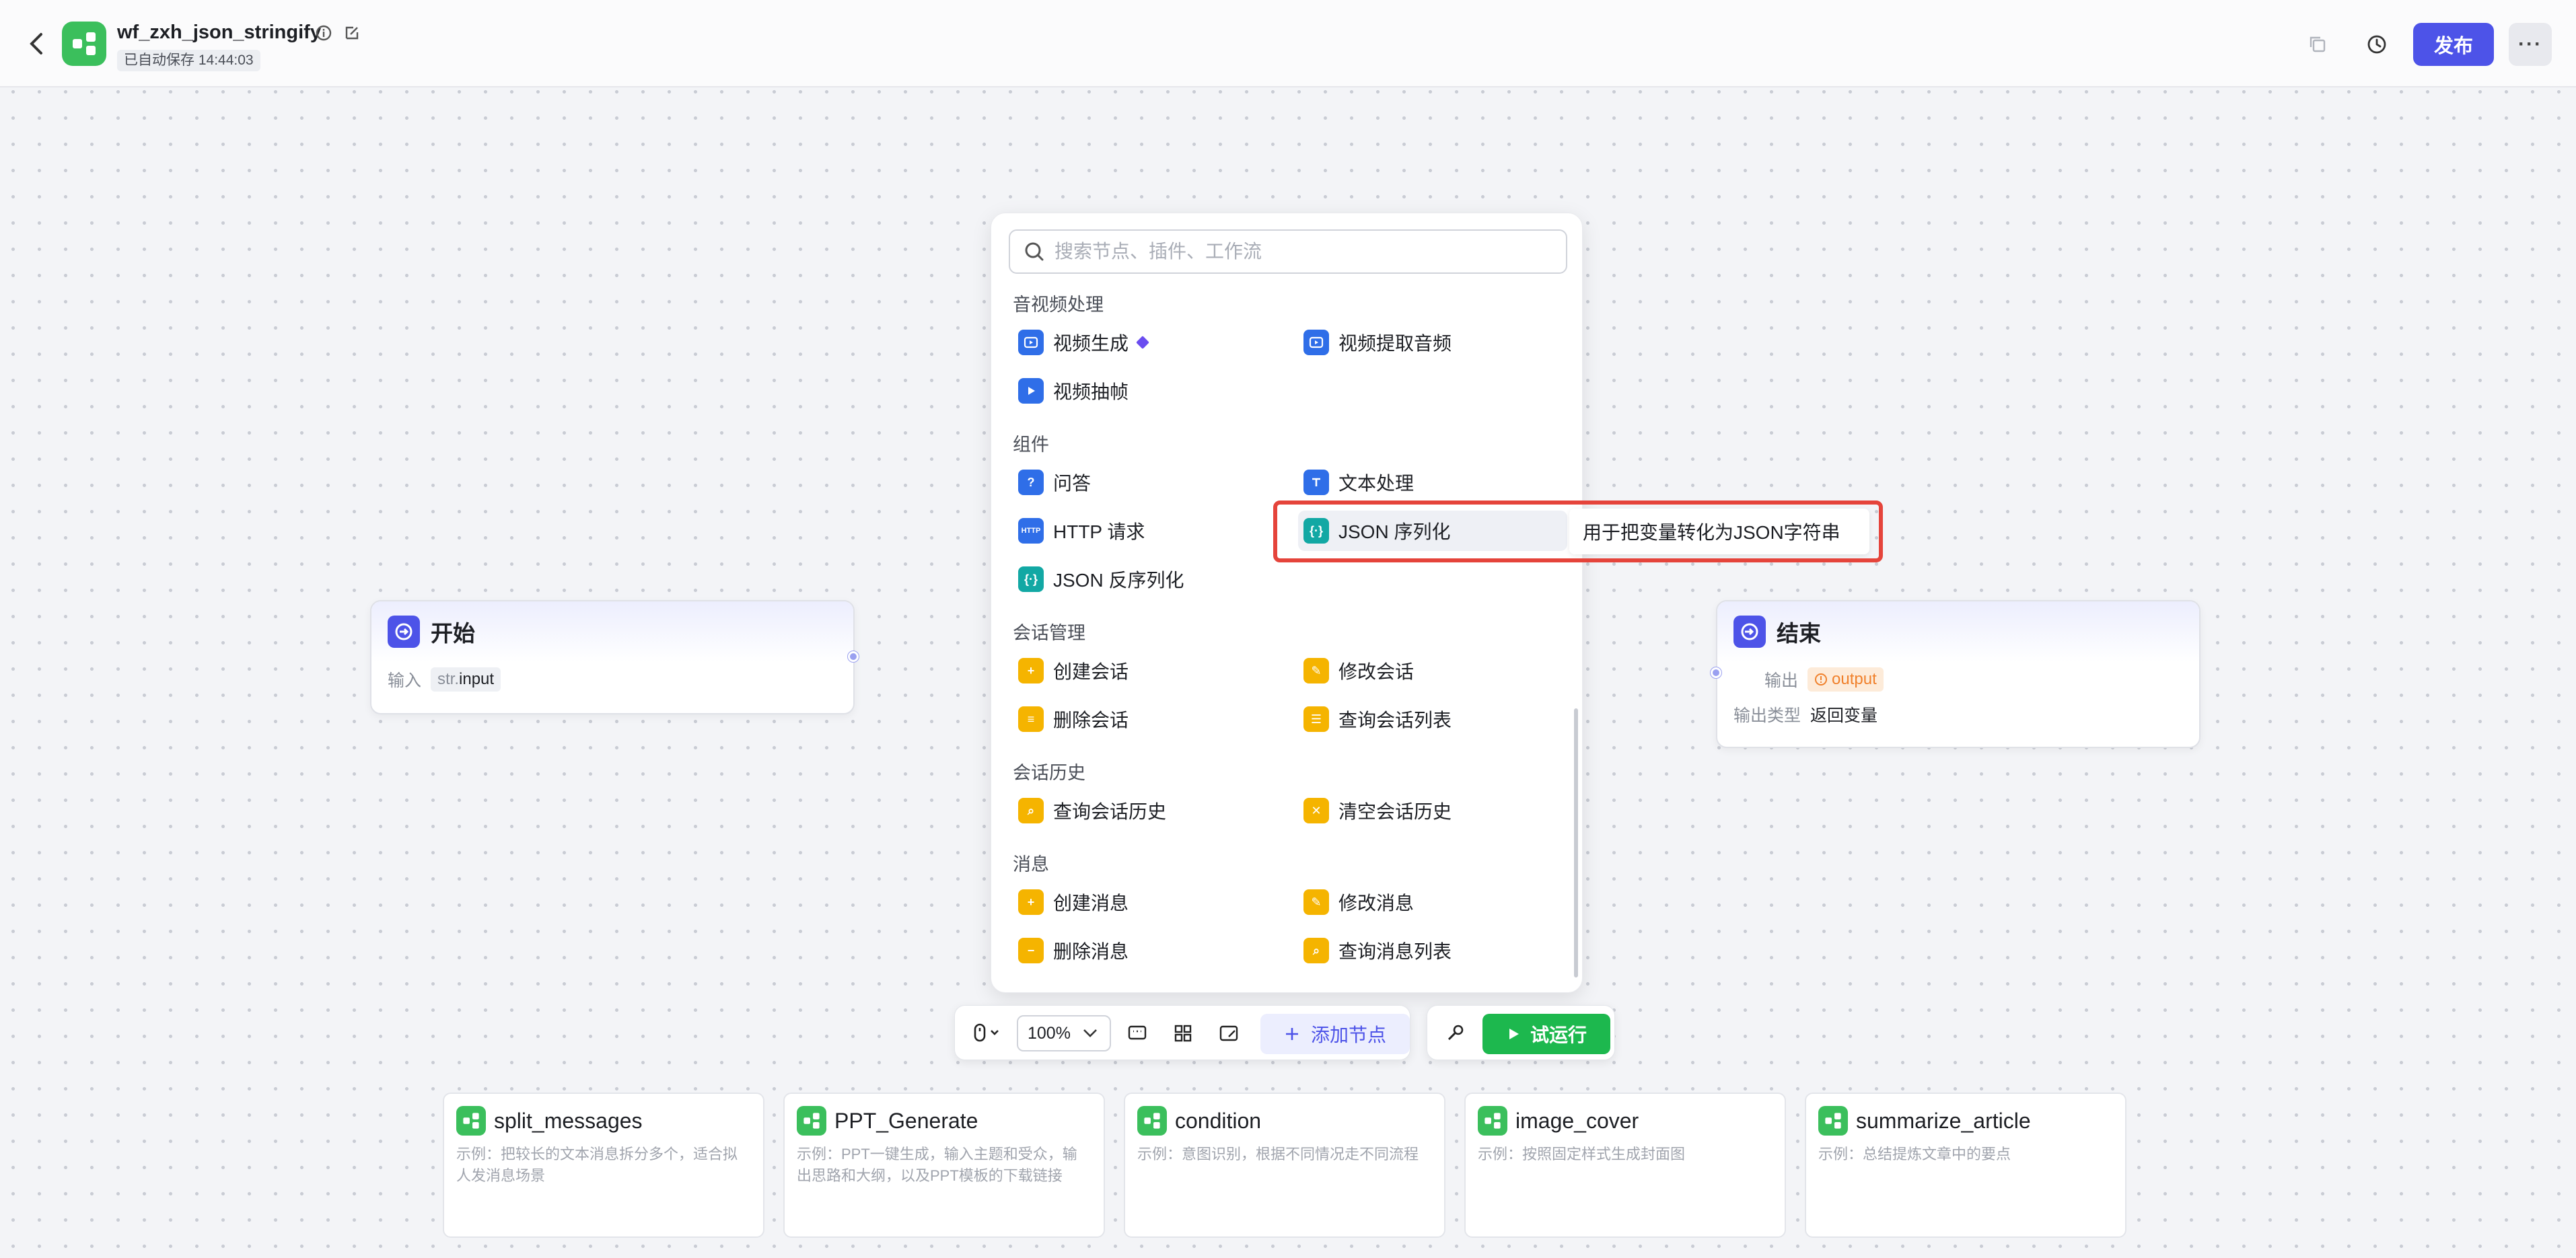  I want to click on edit-icon, so click(352, 33).